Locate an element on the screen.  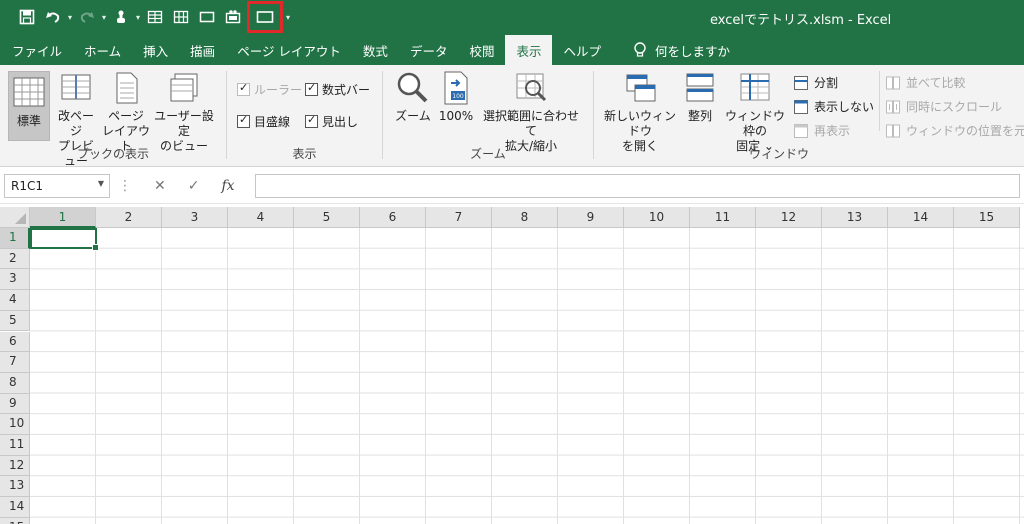
group-label-book-view: ブックの表示 is located at coordinates (112, 154).